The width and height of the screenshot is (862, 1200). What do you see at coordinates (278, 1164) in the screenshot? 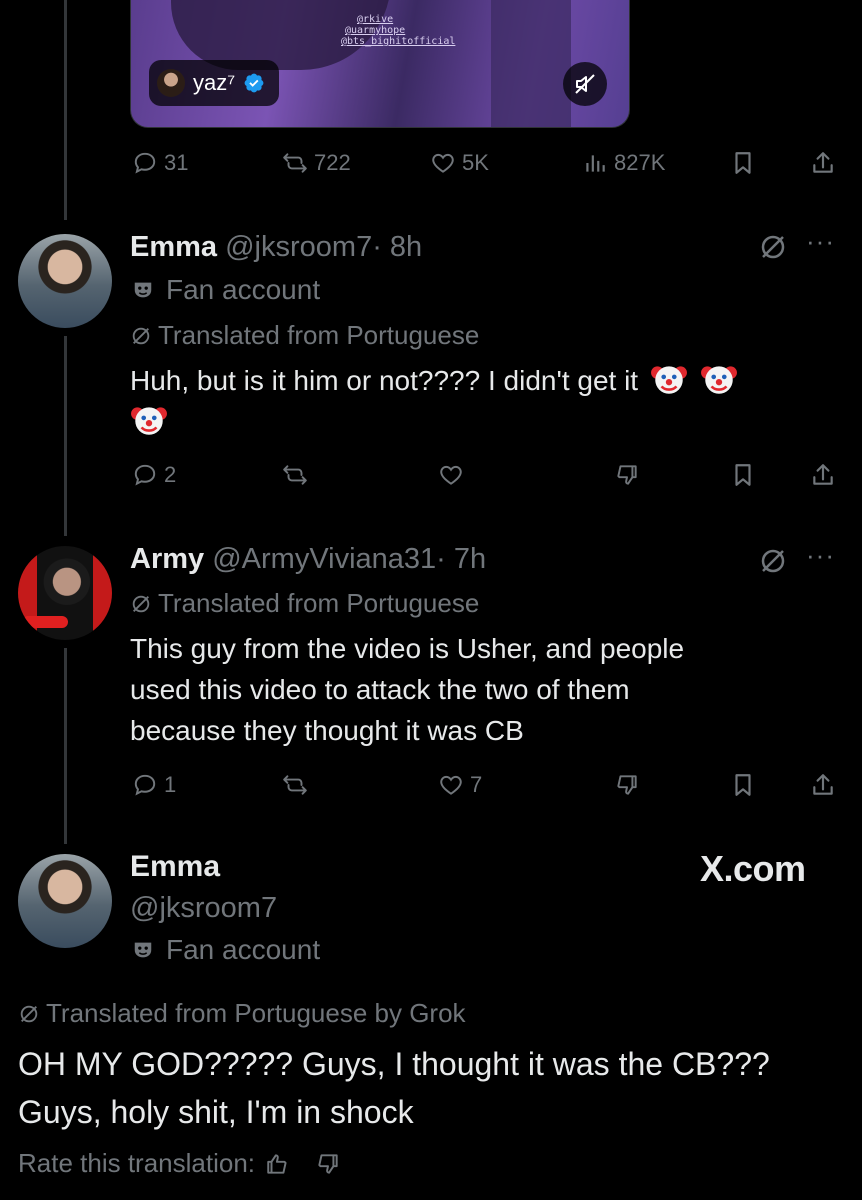
I see `thumbs-up-icon` at bounding box center [278, 1164].